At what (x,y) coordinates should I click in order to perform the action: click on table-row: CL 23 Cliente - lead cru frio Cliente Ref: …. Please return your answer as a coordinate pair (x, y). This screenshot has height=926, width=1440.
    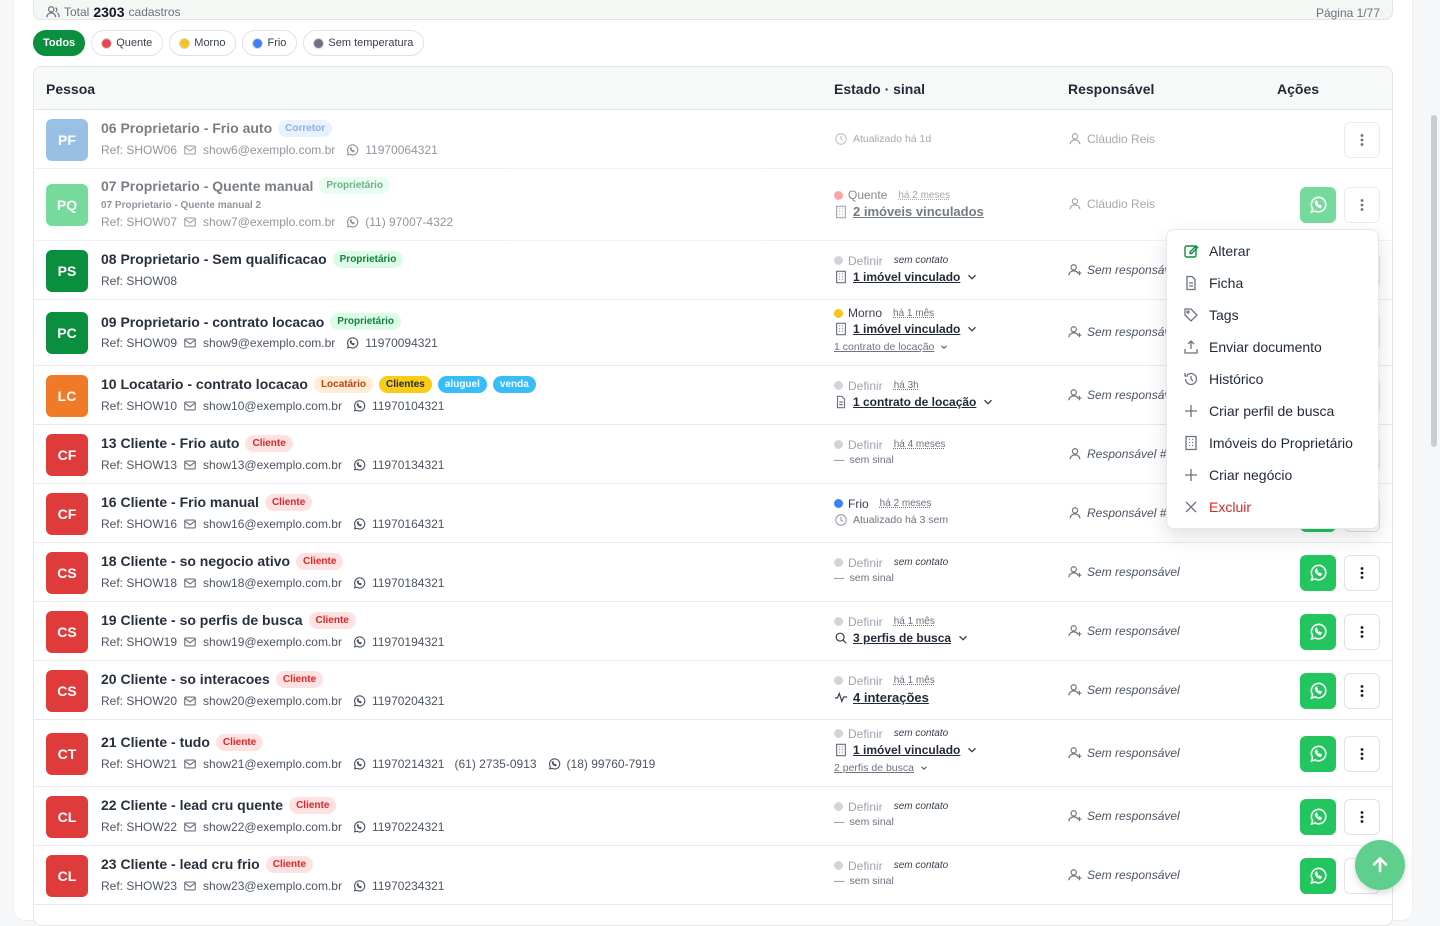
    Looking at the image, I should click on (713, 875).